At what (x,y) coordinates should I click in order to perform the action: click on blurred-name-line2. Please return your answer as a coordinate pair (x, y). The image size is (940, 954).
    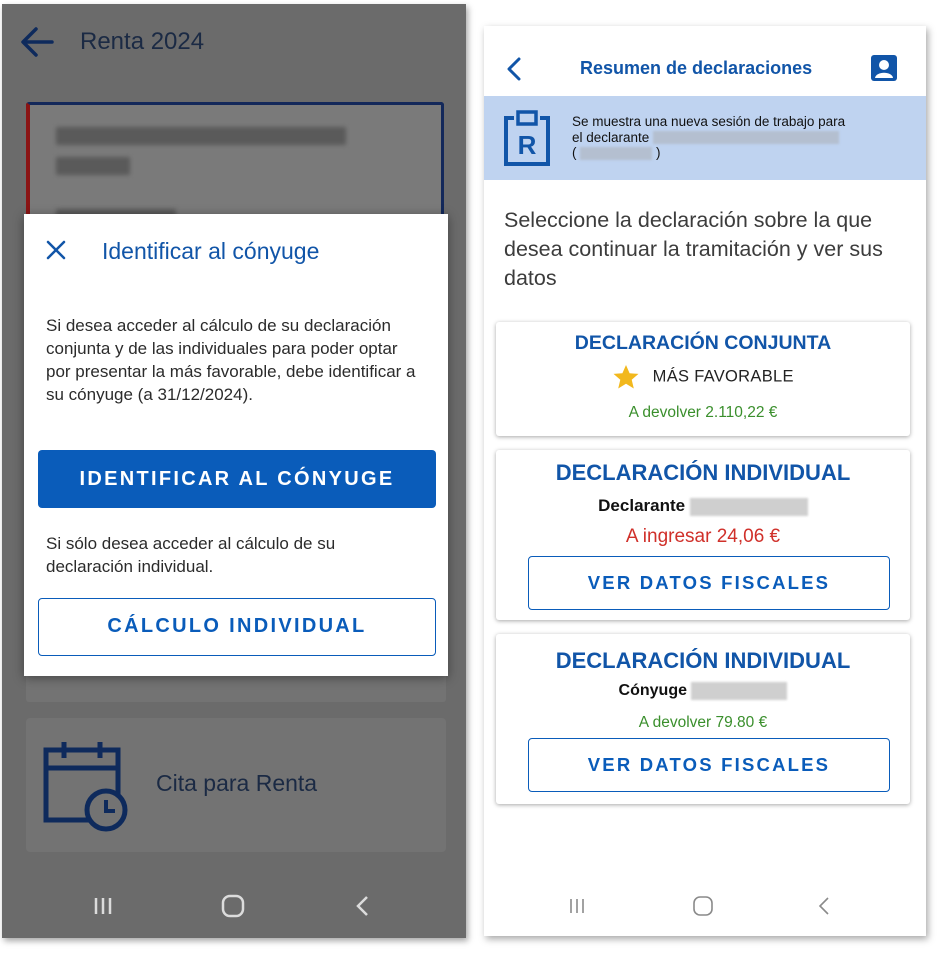
    Looking at the image, I should click on (93, 166).